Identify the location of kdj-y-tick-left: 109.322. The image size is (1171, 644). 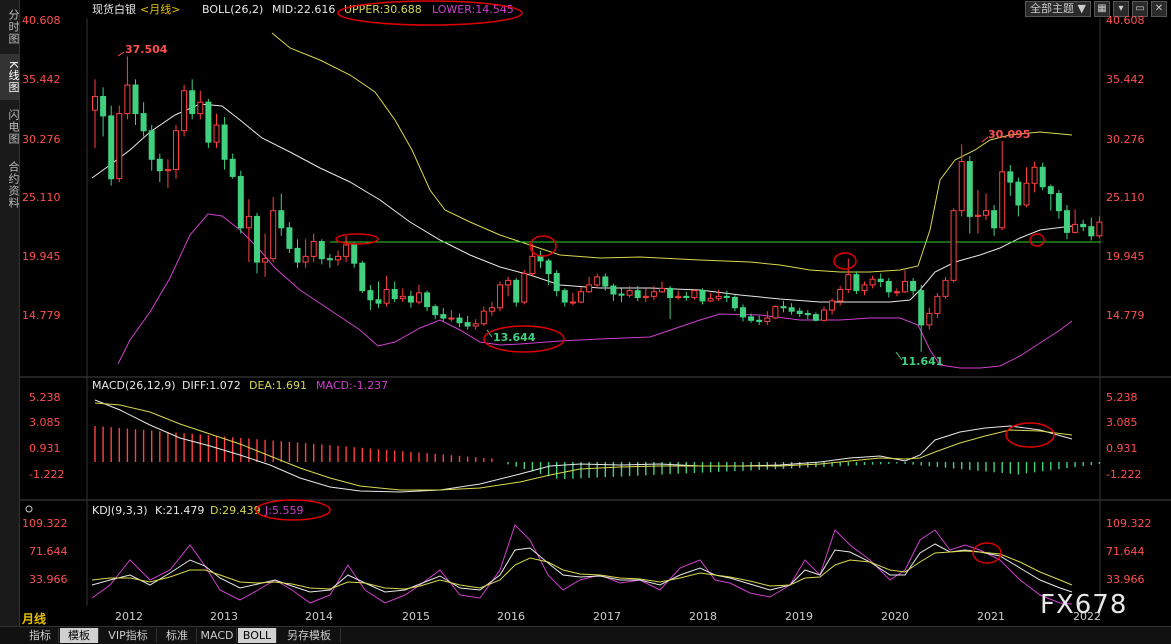
(45, 523).